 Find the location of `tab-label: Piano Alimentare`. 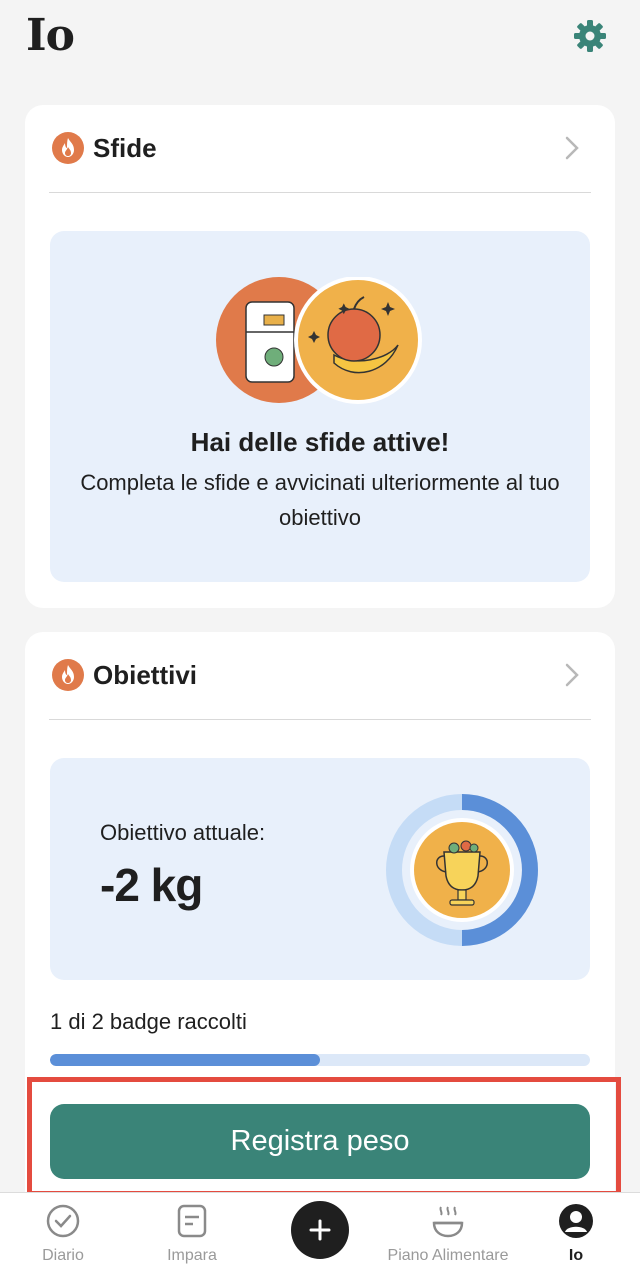

tab-label: Piano Alimentare is located at coordinates (448, 1255).